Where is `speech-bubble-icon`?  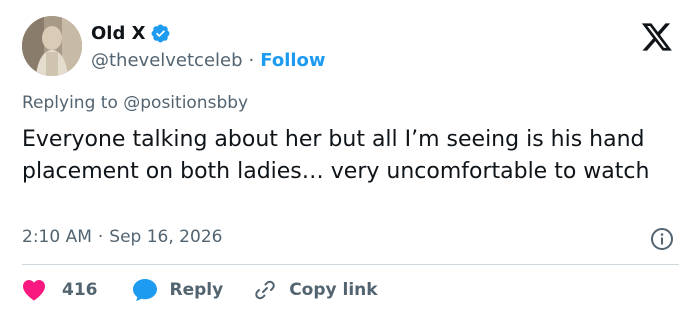 speech-bubble-icon is located at coordinates (144, 290).